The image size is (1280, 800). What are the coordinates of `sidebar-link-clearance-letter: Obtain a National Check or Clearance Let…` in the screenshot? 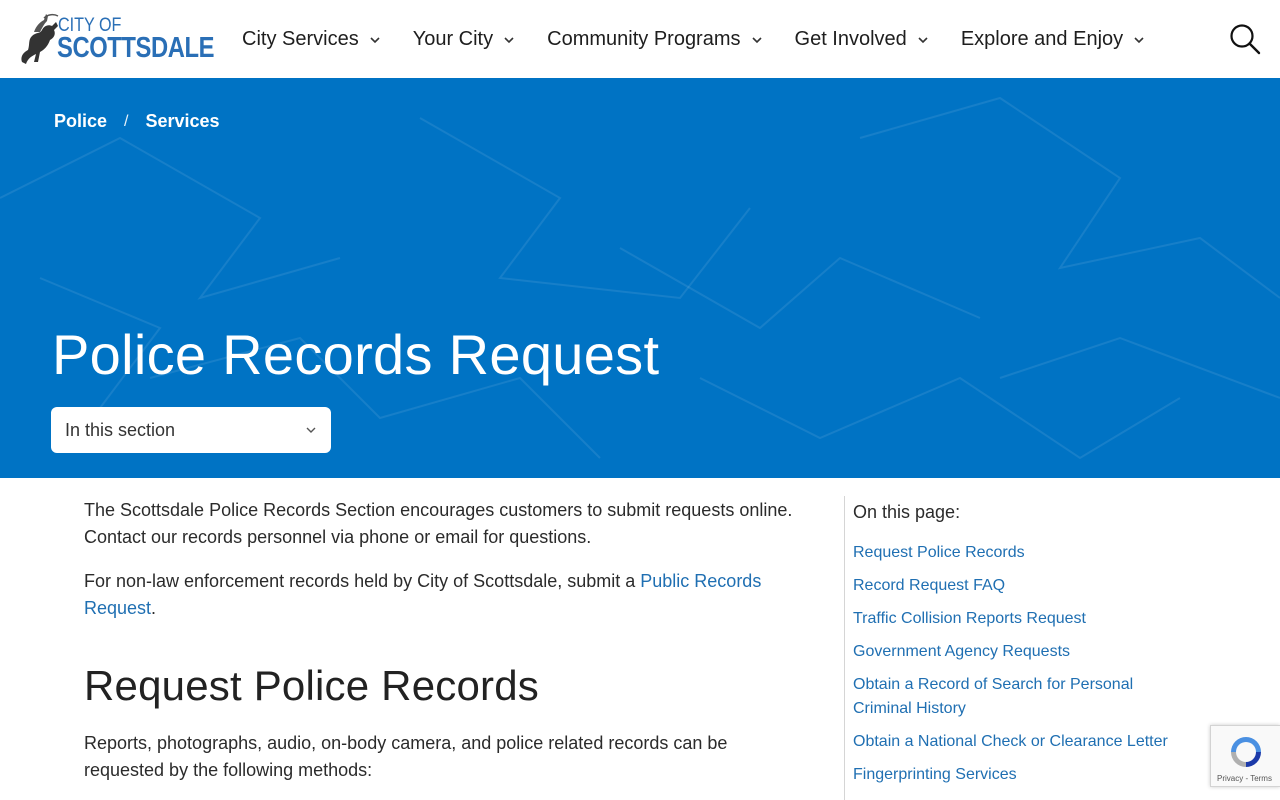 It's located at (1018, 742).